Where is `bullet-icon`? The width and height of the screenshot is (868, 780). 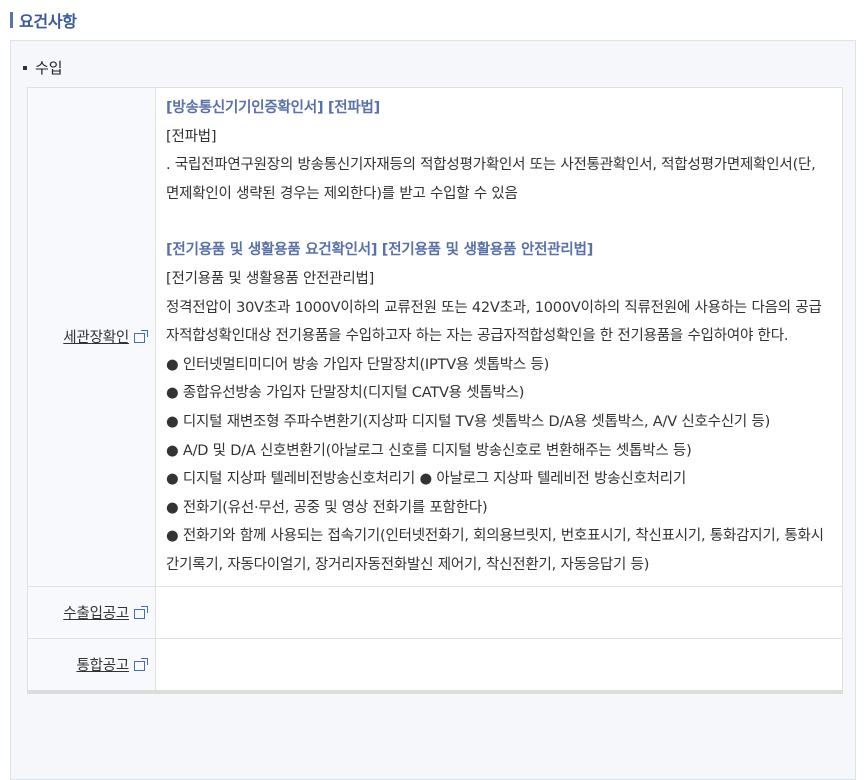
bullet-icon is located at coordinates (25, 68).